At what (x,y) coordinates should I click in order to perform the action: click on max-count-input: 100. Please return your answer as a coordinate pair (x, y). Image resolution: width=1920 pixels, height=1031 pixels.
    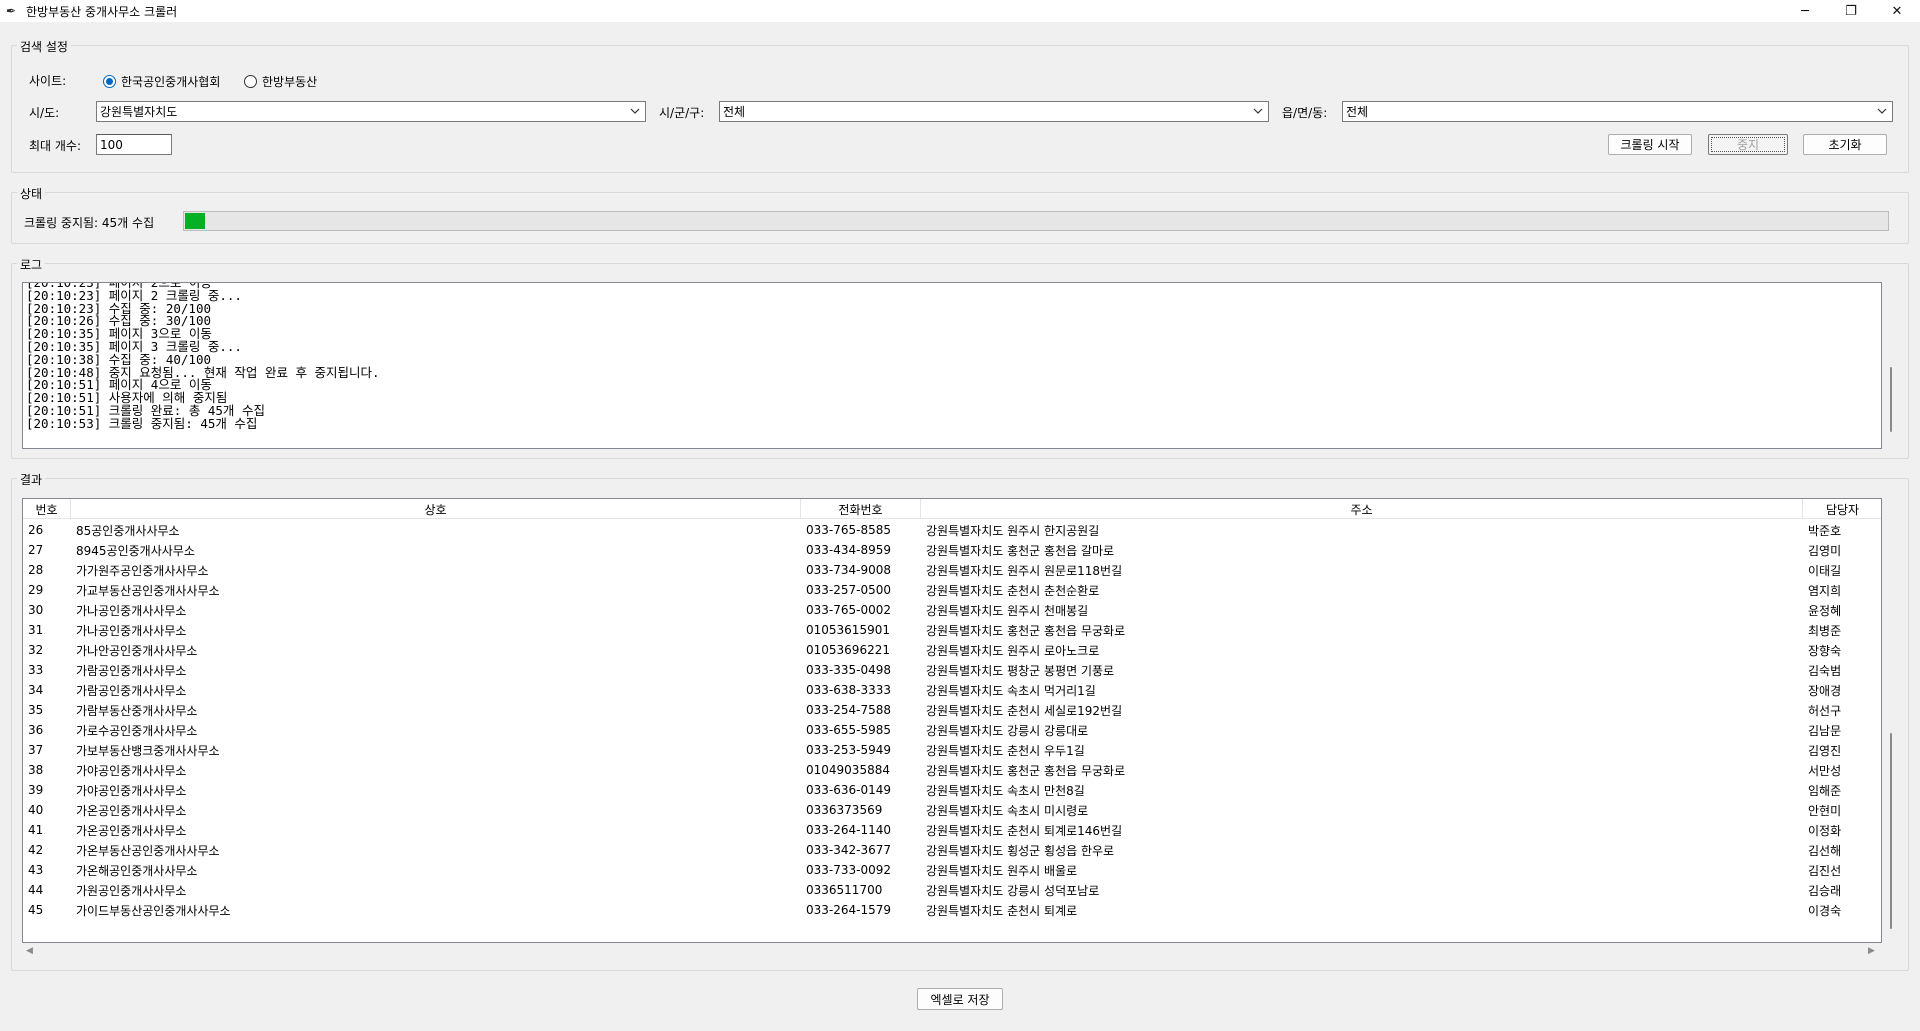
    Looking at the image, I should click on (134, 144).